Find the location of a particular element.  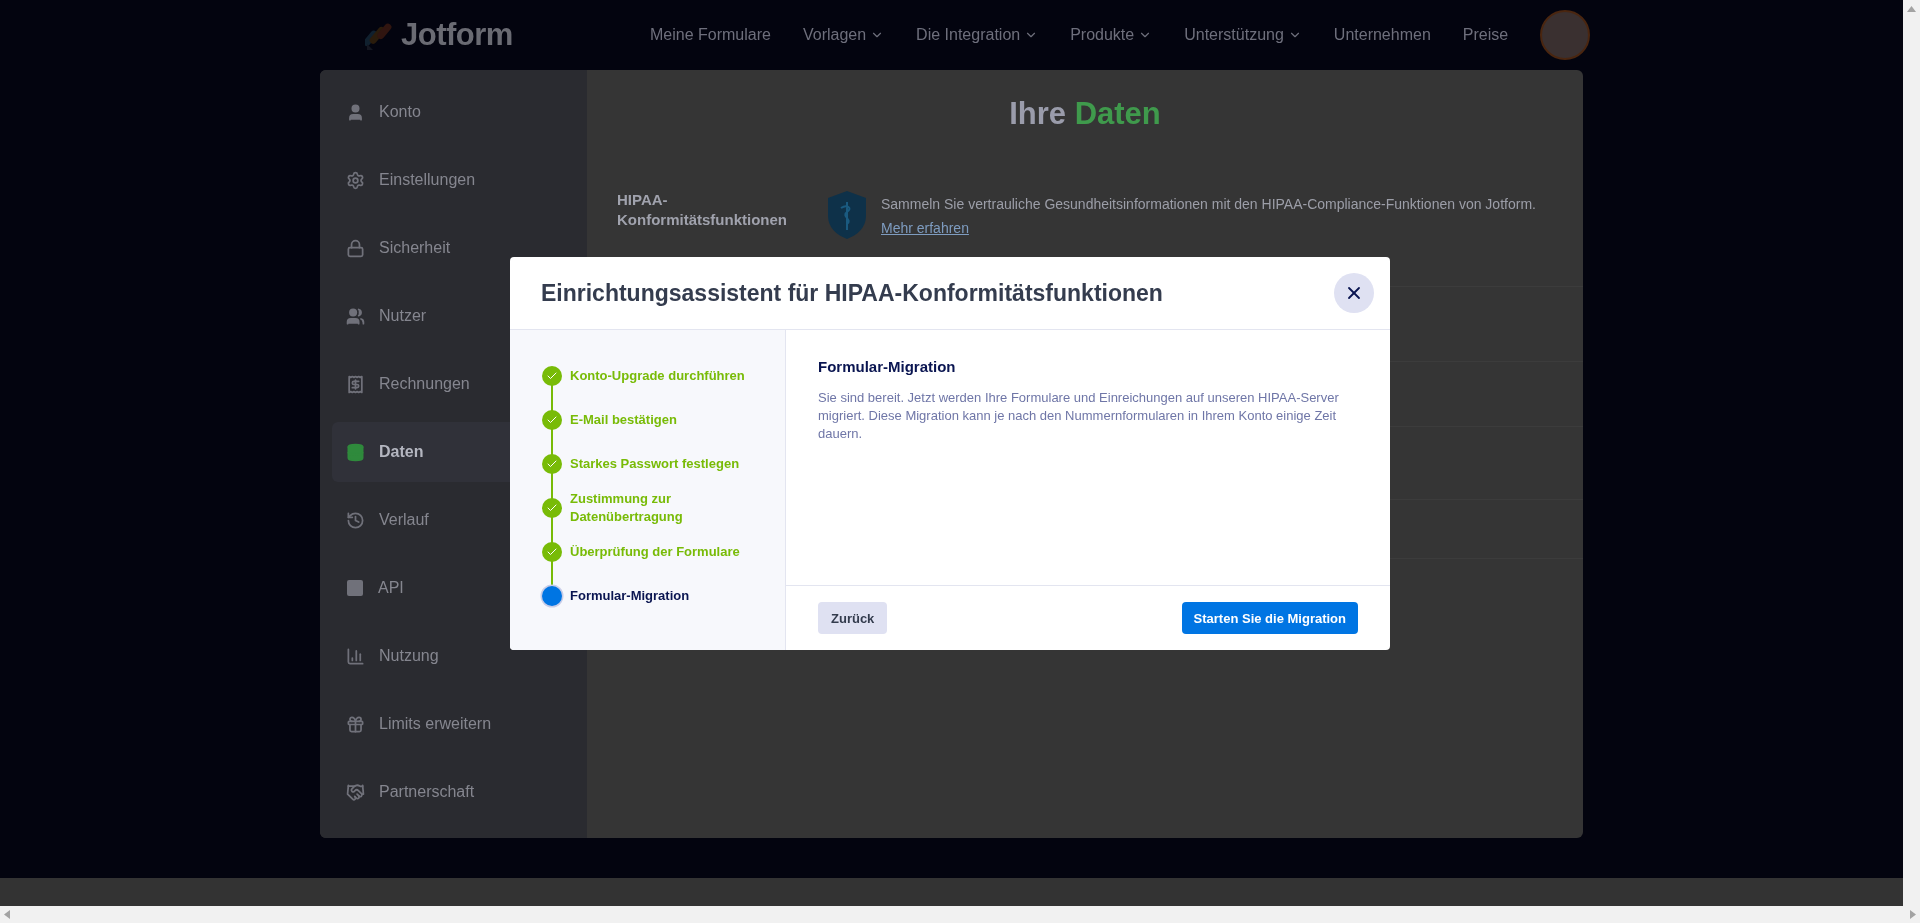

sidebar-item: Limits erweitern is located at coordinates (459, 724).